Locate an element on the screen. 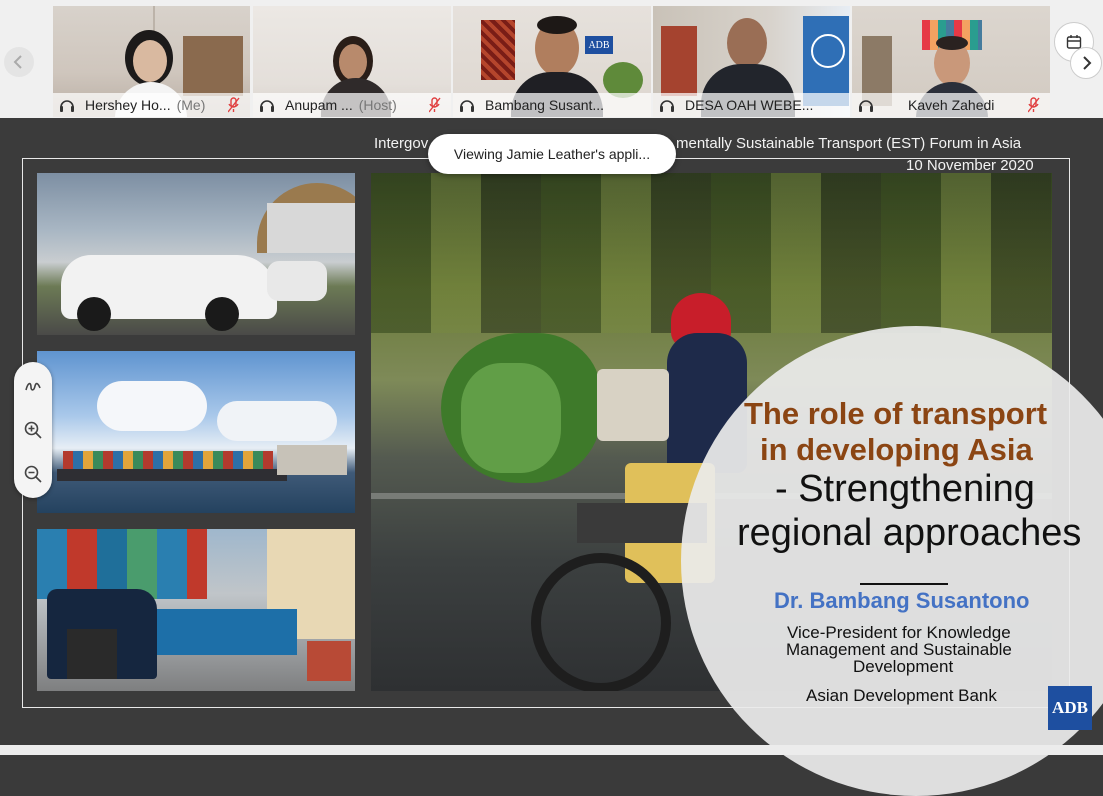 The width and height of the screenshot is (1103, 796). zoom-toolbar is located at coordinates (33, 430).